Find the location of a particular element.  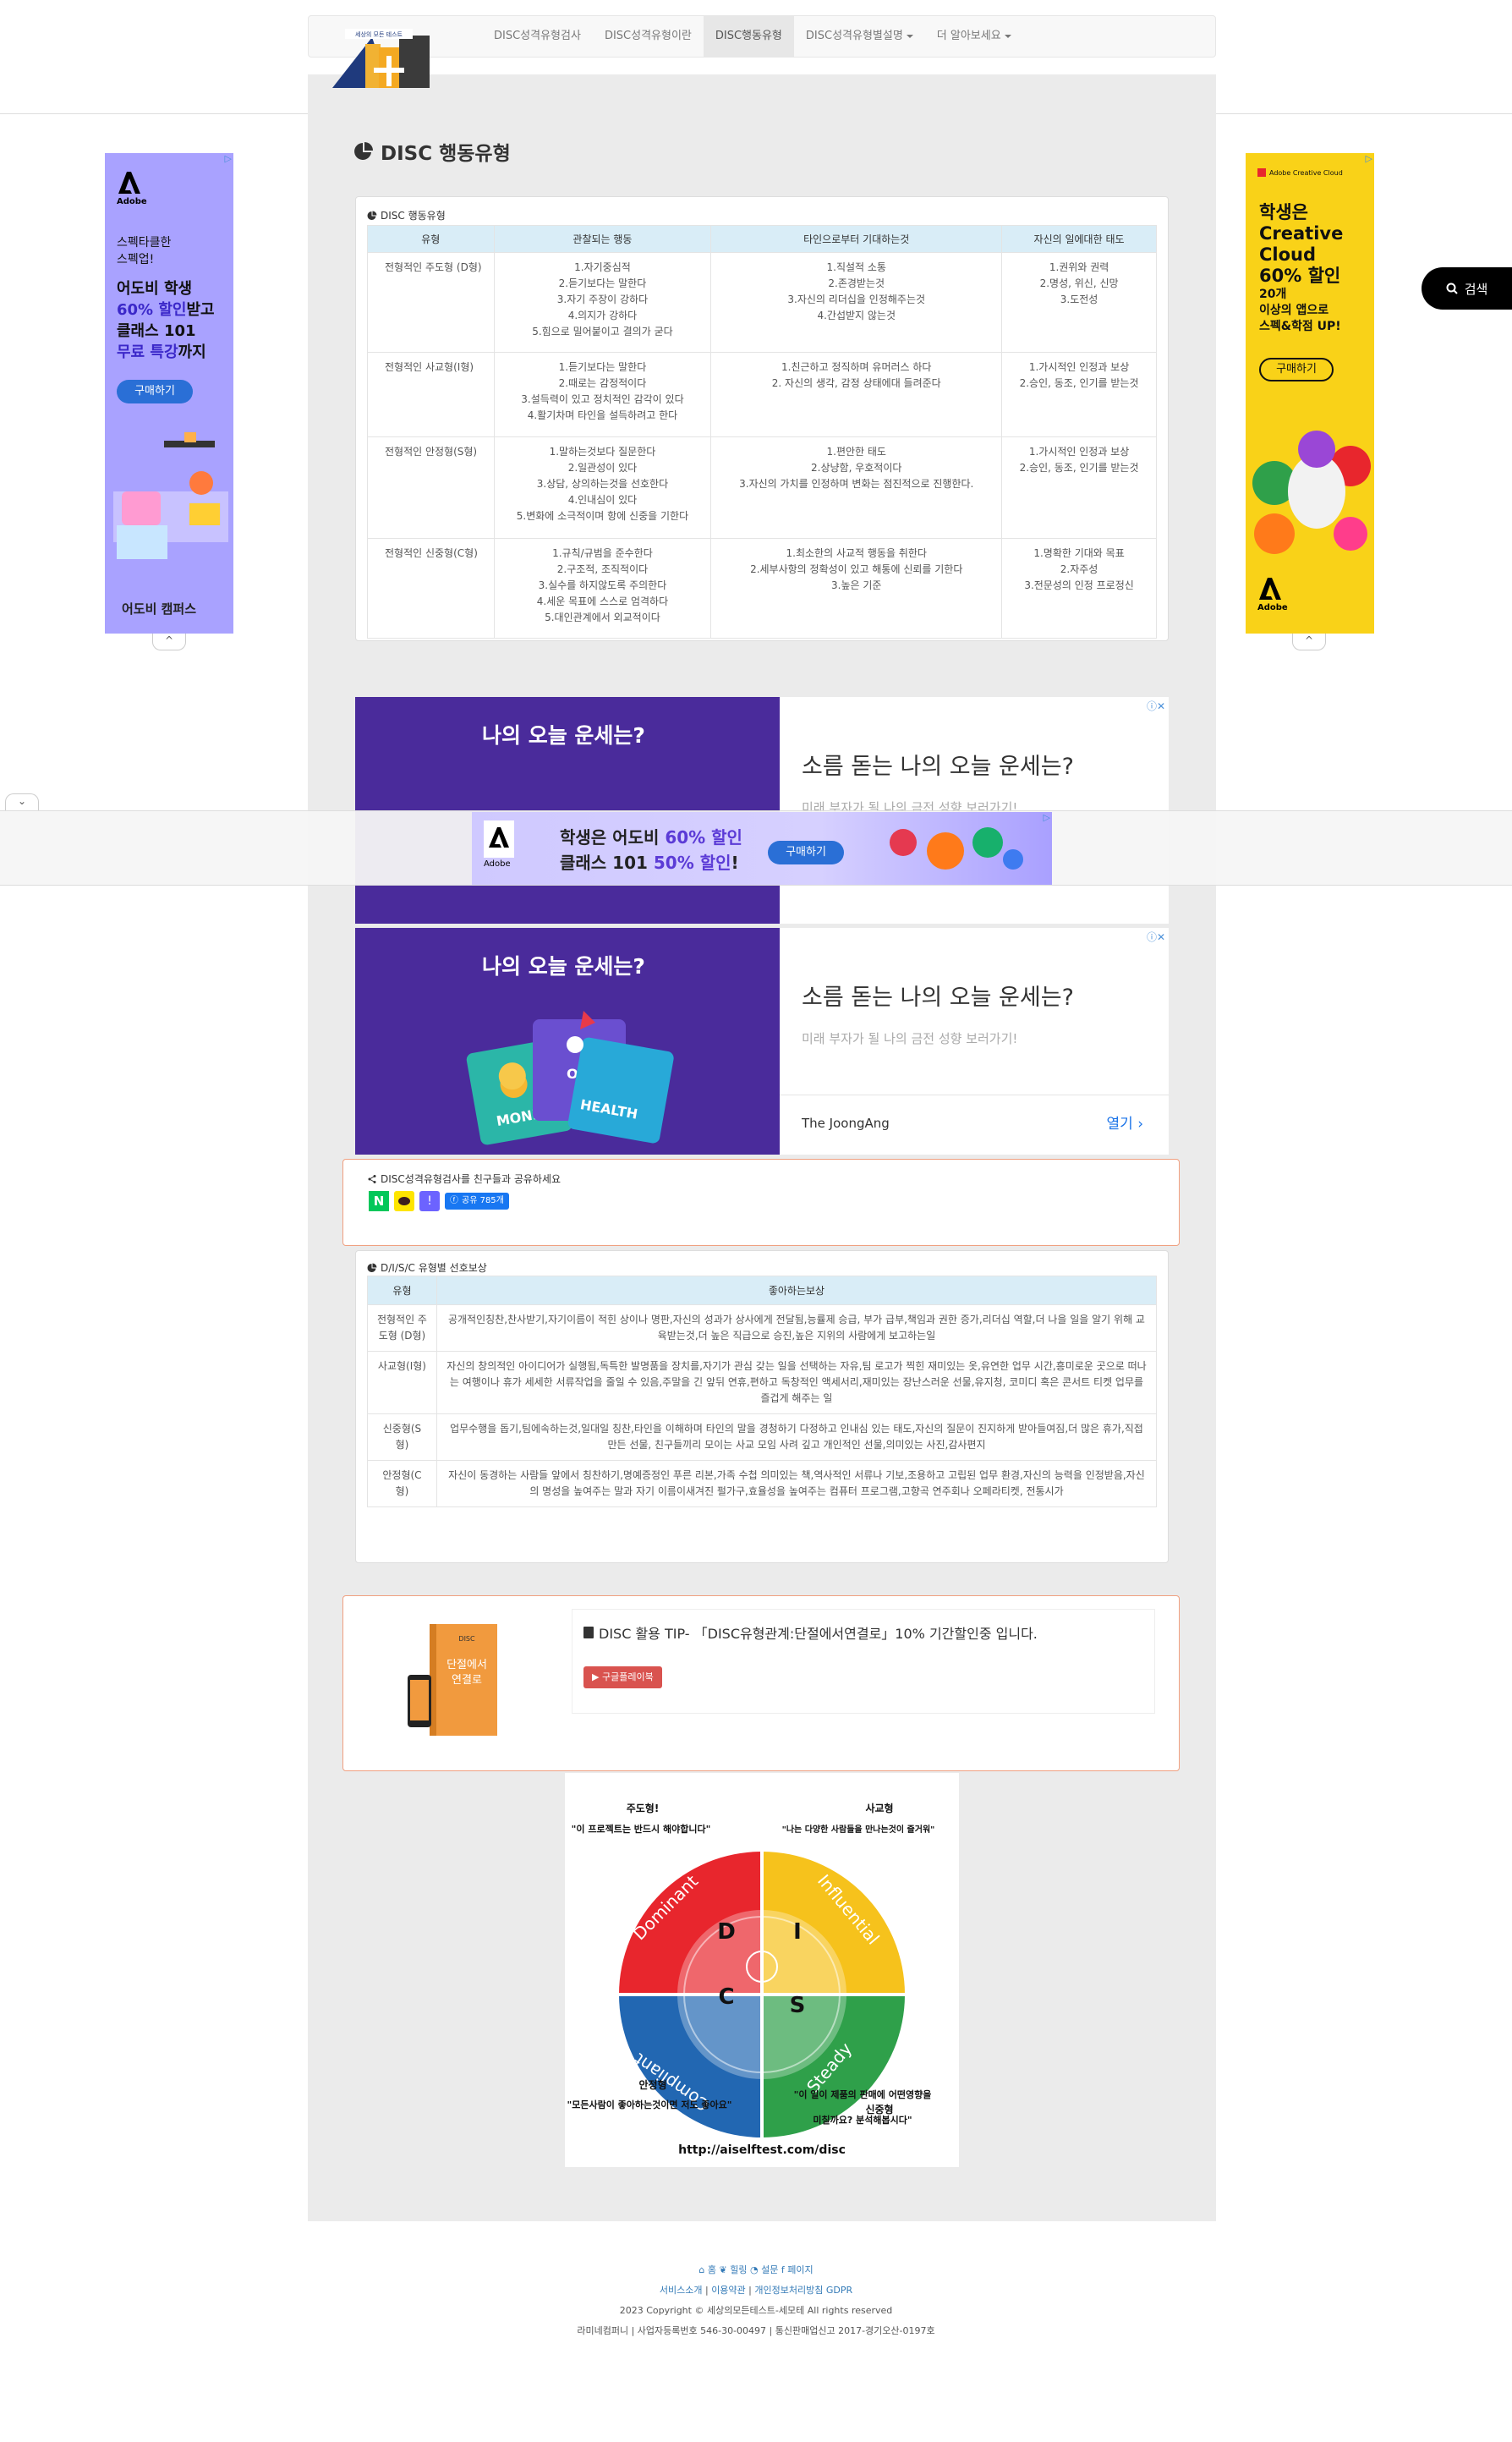

footer-link-gdpr: GDPR is located at coordinates (839, 2290).